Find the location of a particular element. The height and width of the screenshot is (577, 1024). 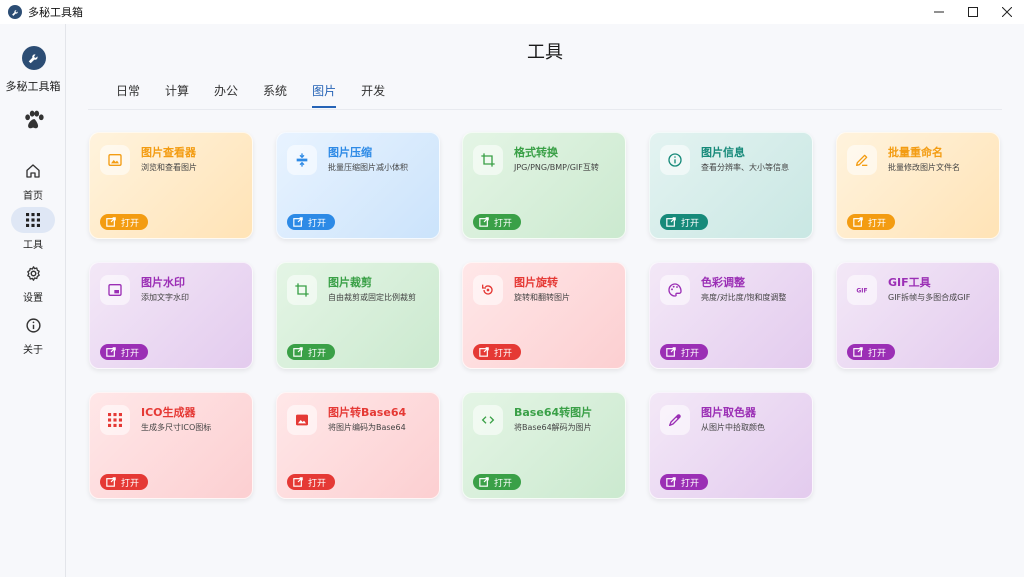

tool-card-image-rotate: 图片旋转 旋转和翻转图片 打开 is located at coordinates (544, 315).